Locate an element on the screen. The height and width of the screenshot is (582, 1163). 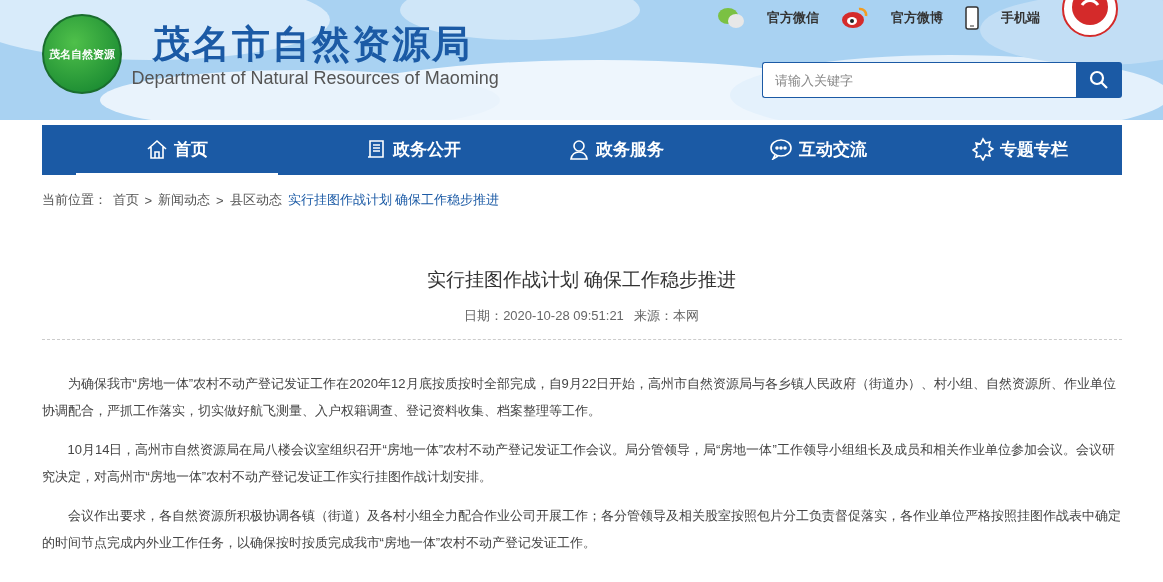
eye-logo-icon is located at coordinates (854, 18).